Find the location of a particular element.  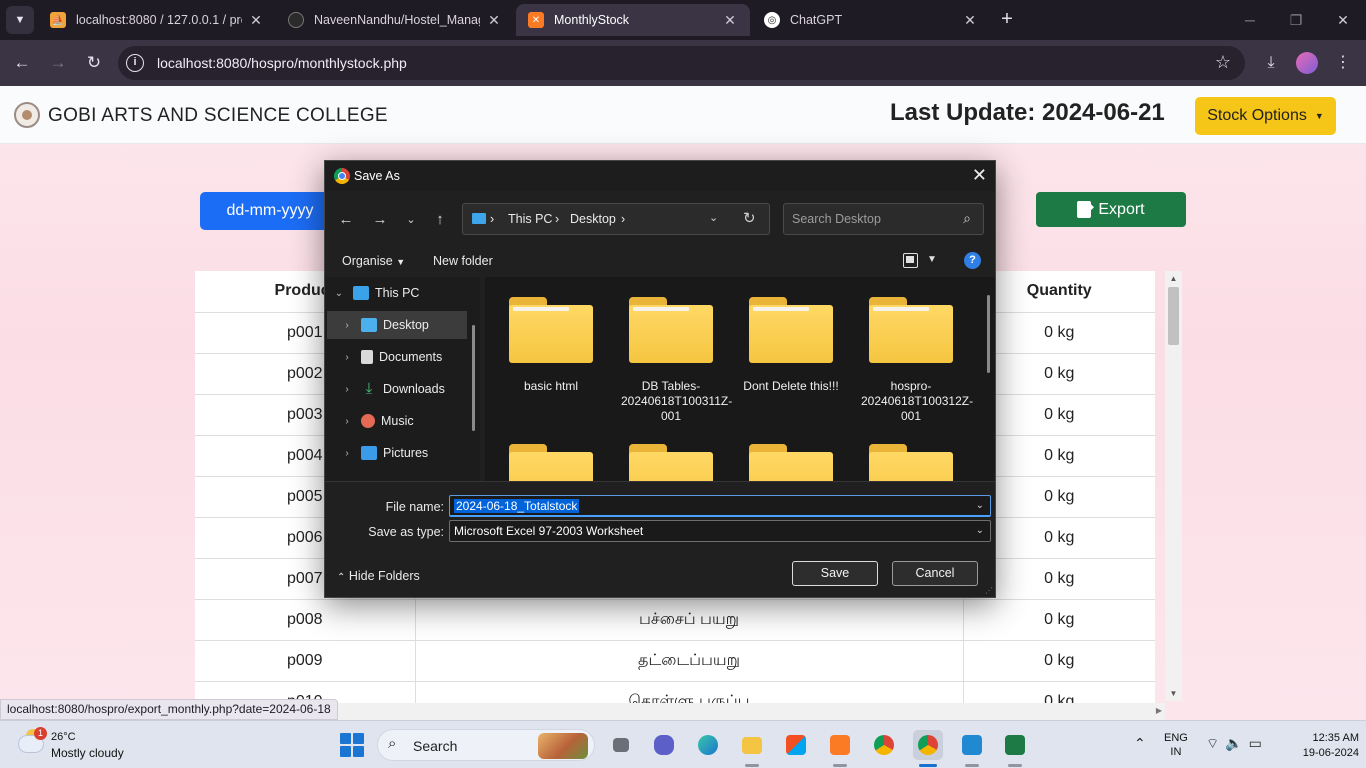

tab-chatgpt: ◎ ChatGPT ✕ is located at coordinates (871, 20).